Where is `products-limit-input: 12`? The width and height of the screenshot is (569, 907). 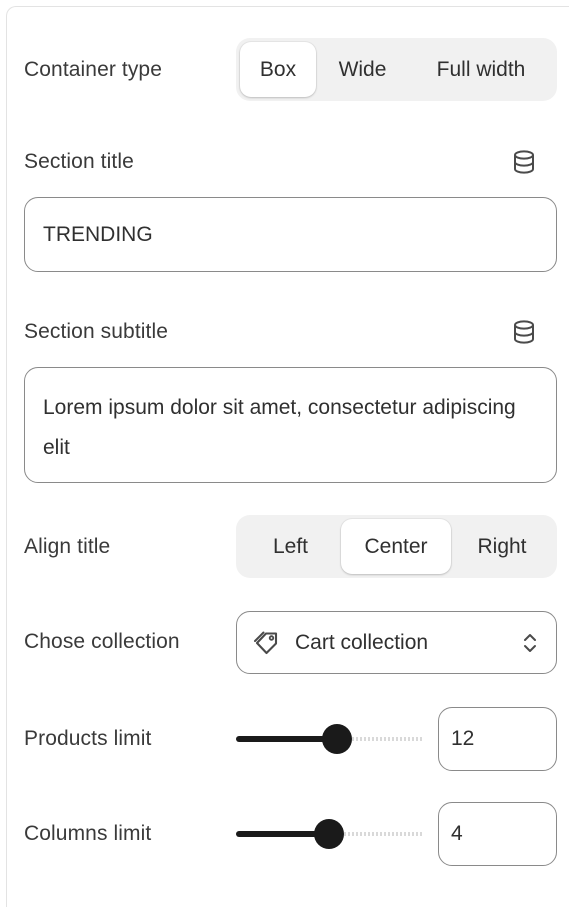
products-limit-input: 12 is located at coordinates (497, 739).